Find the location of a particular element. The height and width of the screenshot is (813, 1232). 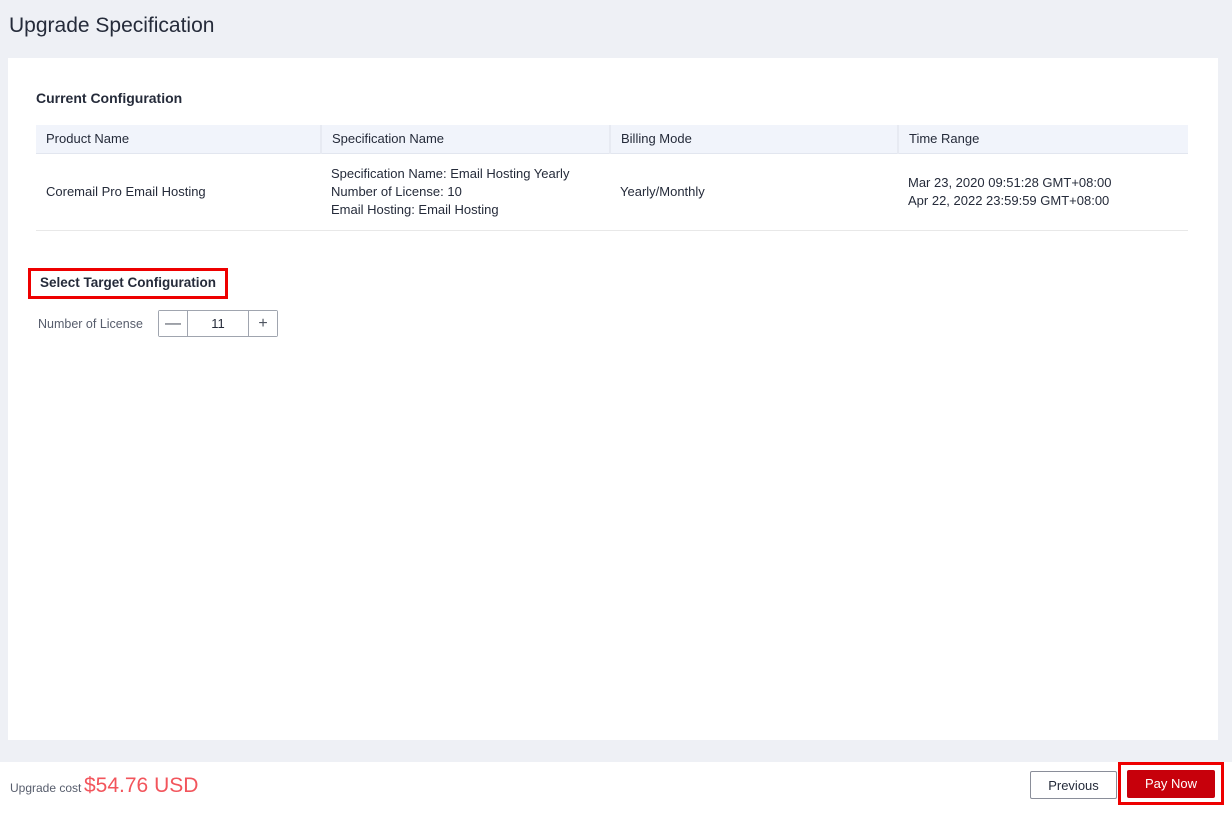

annotation-box-pay-now: Pay Now is located at coordinates (1171, 783).